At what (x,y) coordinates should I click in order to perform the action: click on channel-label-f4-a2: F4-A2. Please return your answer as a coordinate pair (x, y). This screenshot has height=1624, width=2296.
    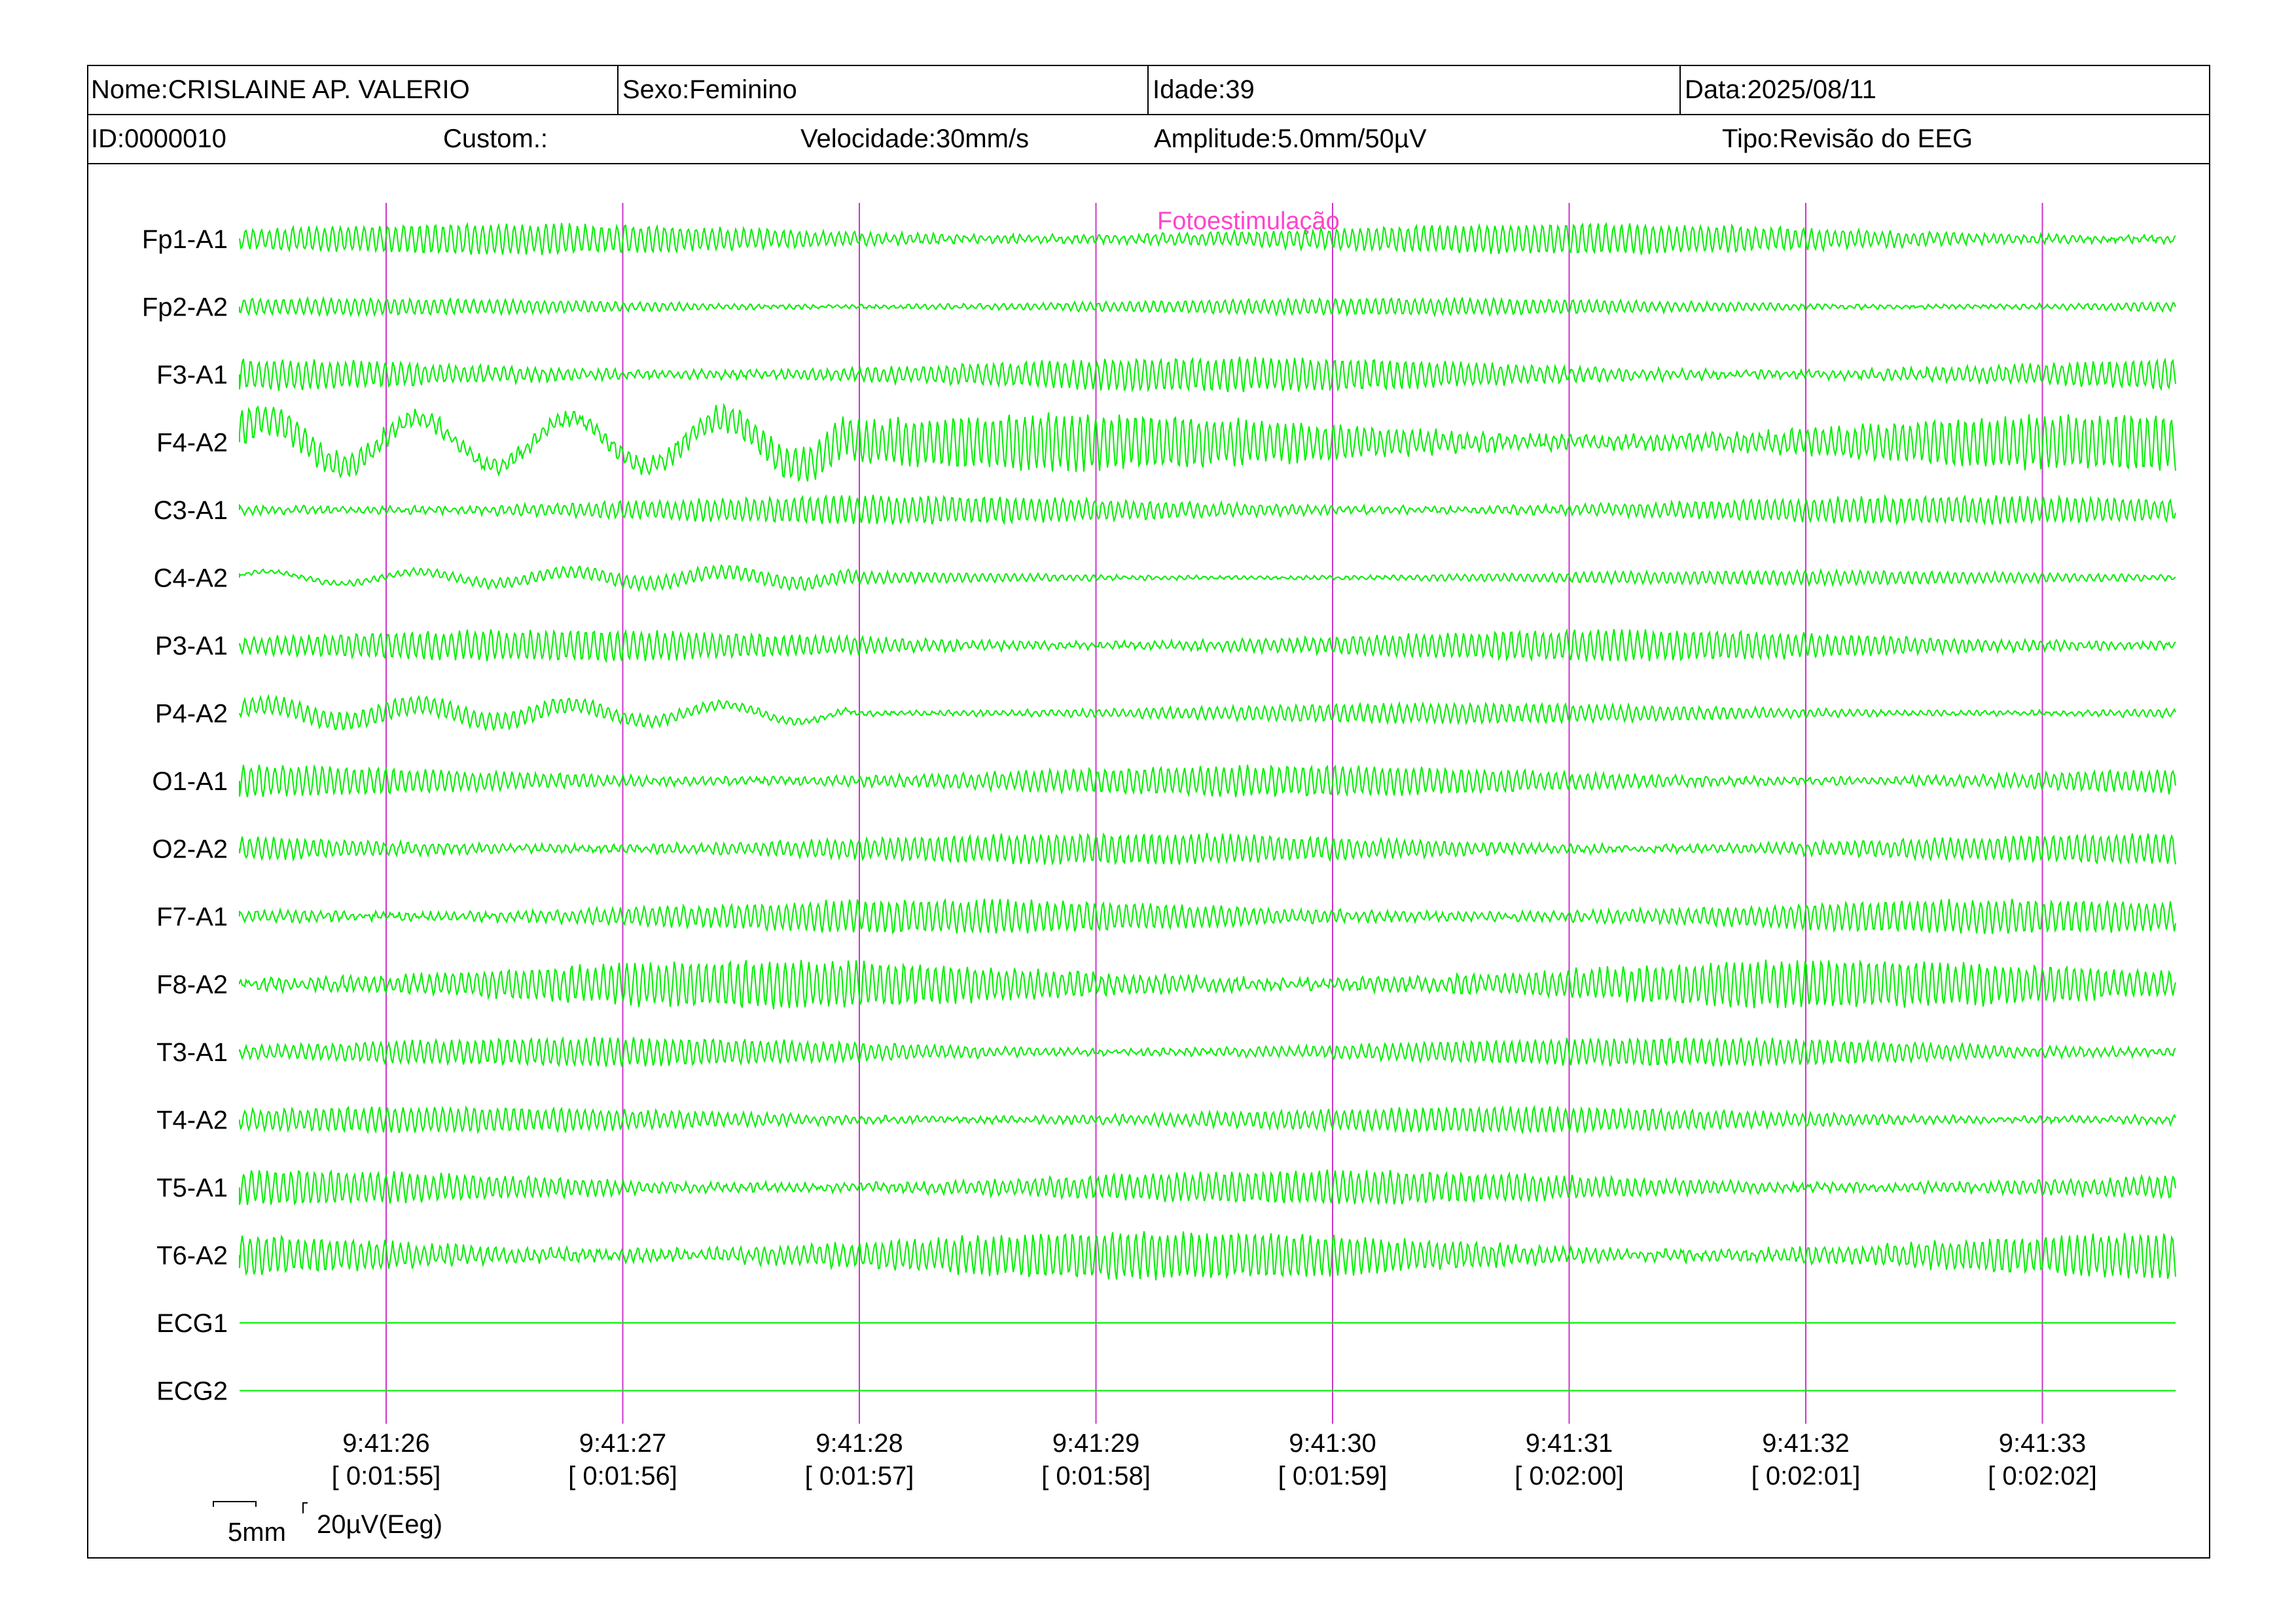
    Looking at the image, I should click on (192, 444).